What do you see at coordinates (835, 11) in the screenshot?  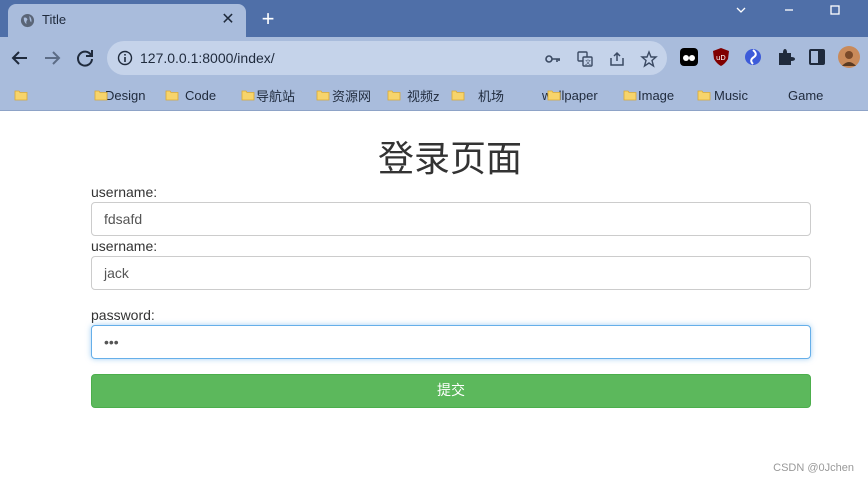 I see `maximize-icon` at bounding box center [835, 11].